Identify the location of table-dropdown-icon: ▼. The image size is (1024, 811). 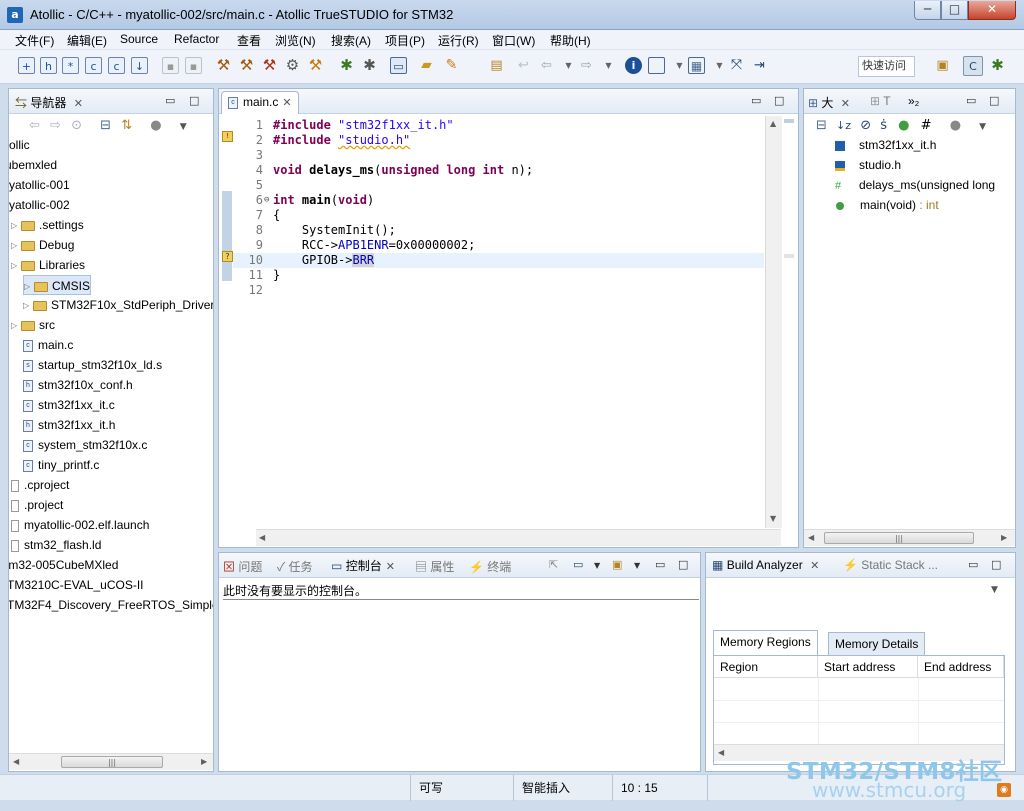
(719, 65).